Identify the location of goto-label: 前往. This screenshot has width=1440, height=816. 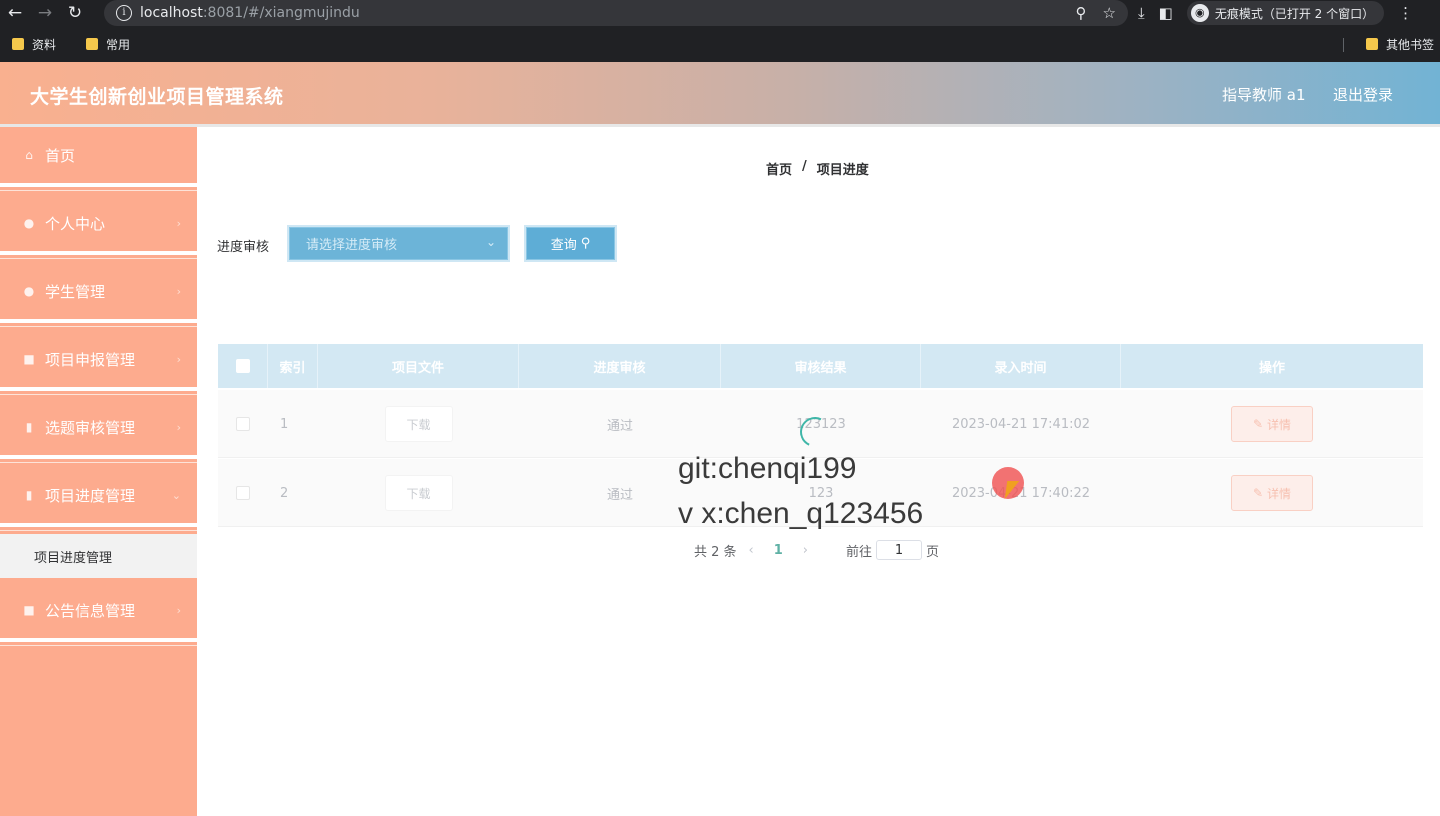
(859, 552).